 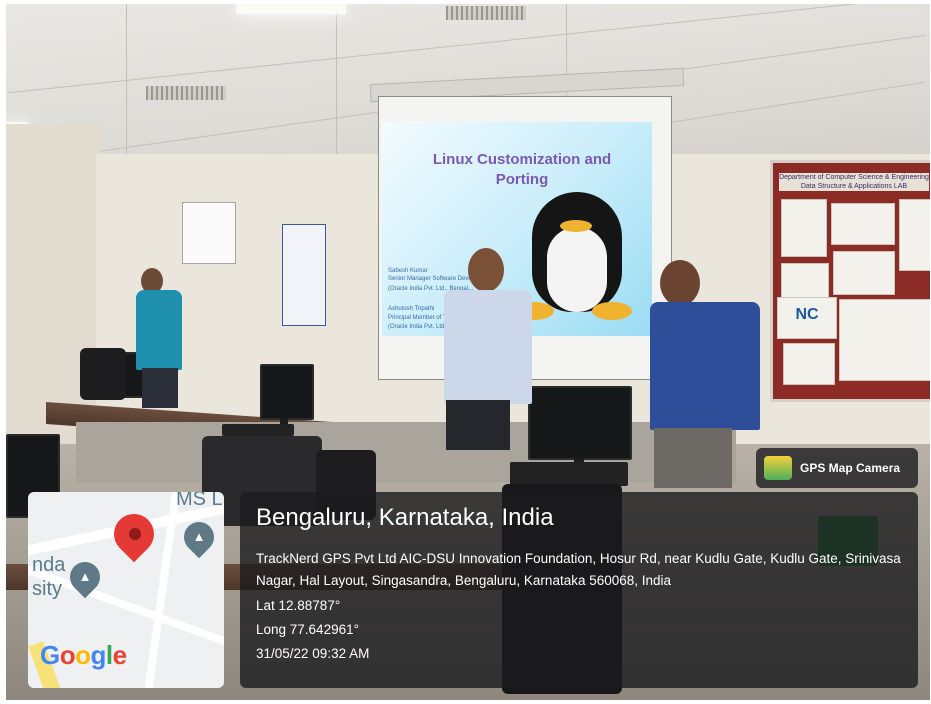 What do you see at coordinates (83, 655) in the screenshot?
I see `google-logo: Google` at bounding box center [83, 655].